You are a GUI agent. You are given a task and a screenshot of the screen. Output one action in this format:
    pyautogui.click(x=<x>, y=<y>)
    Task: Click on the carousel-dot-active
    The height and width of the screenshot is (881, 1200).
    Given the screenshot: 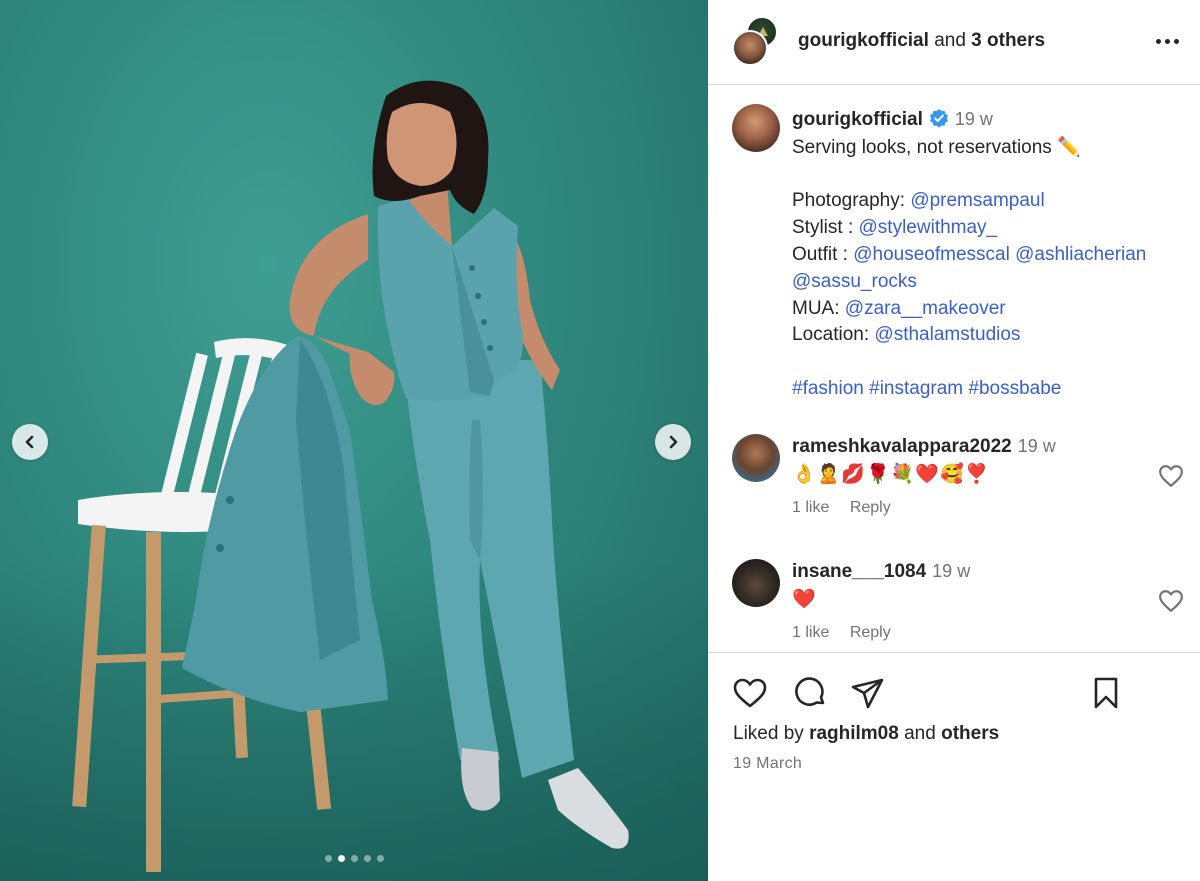 What is the action you would take?
    pyautogui.click(x=341, y=858)
    